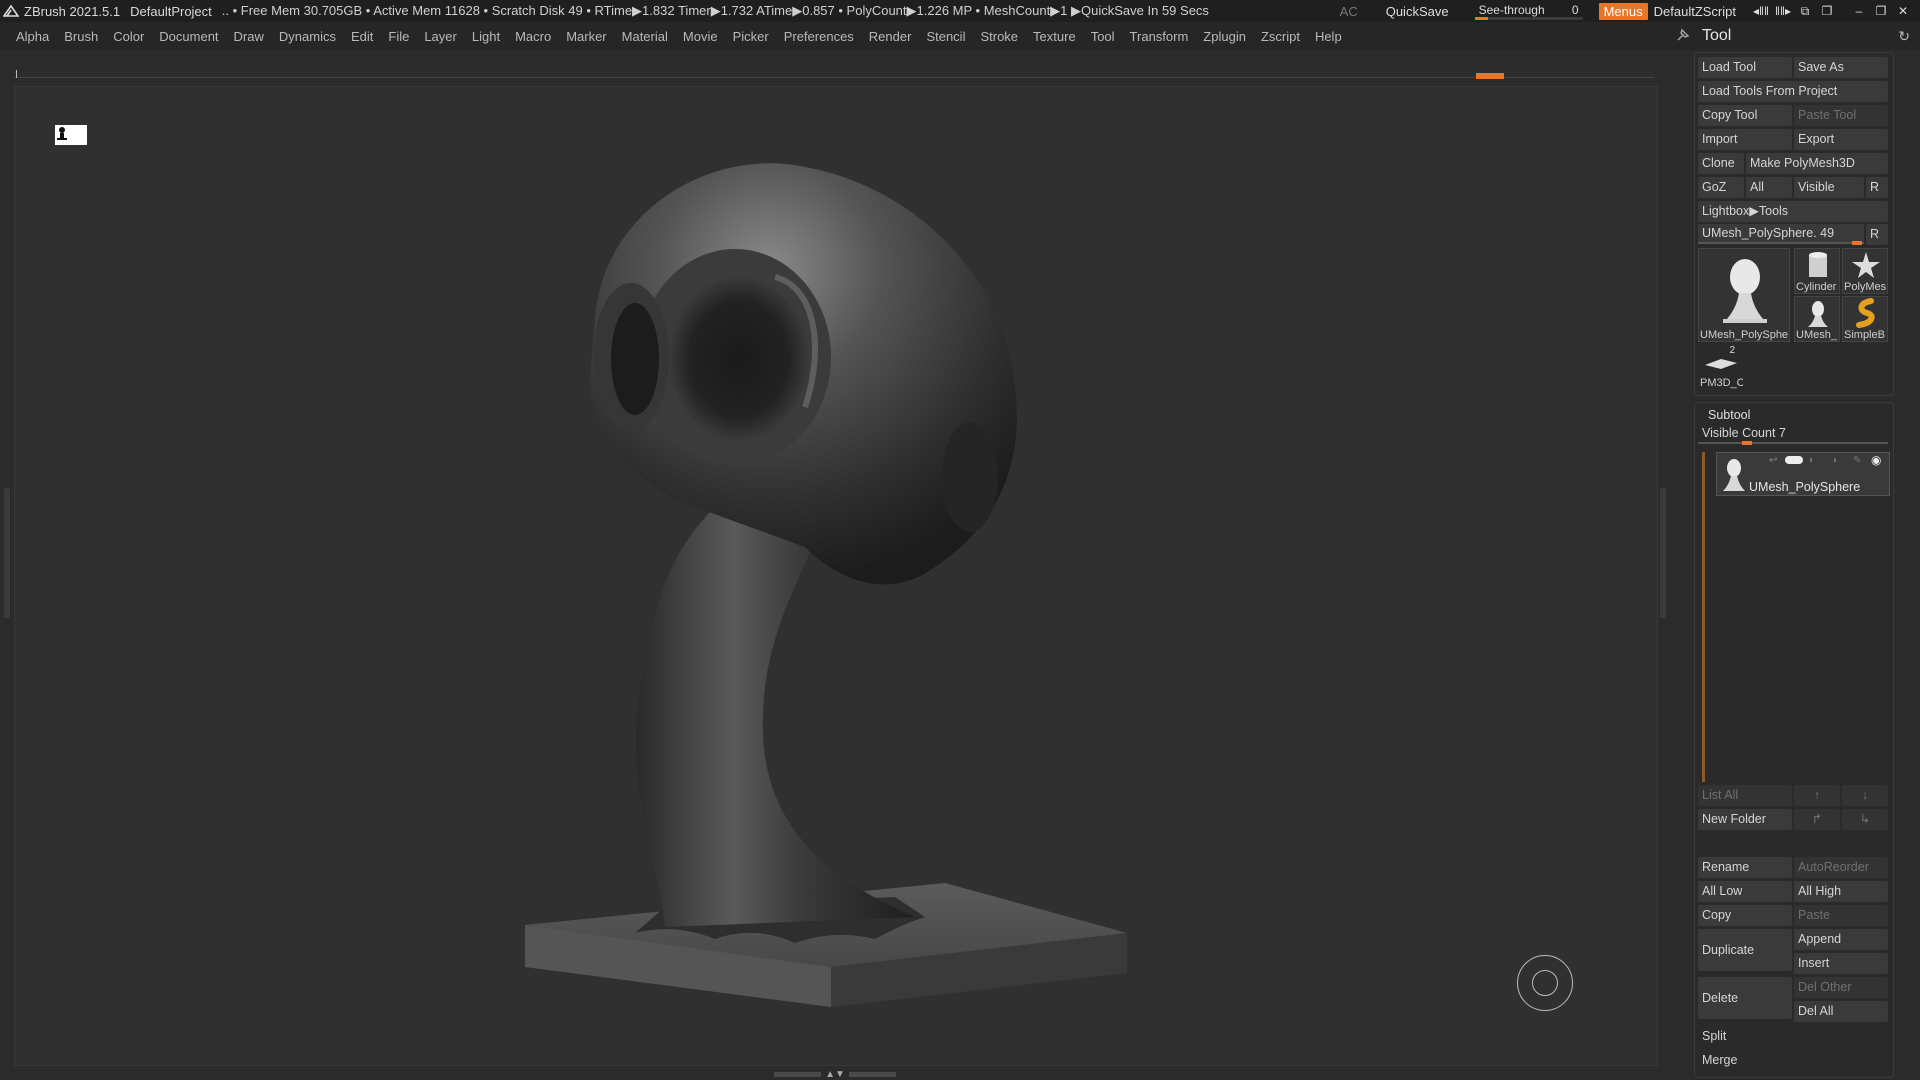  Describe the element at coordinates (1745, 115) in the screenshot. I see `copy-tool-button: Copy Tool` at that location.